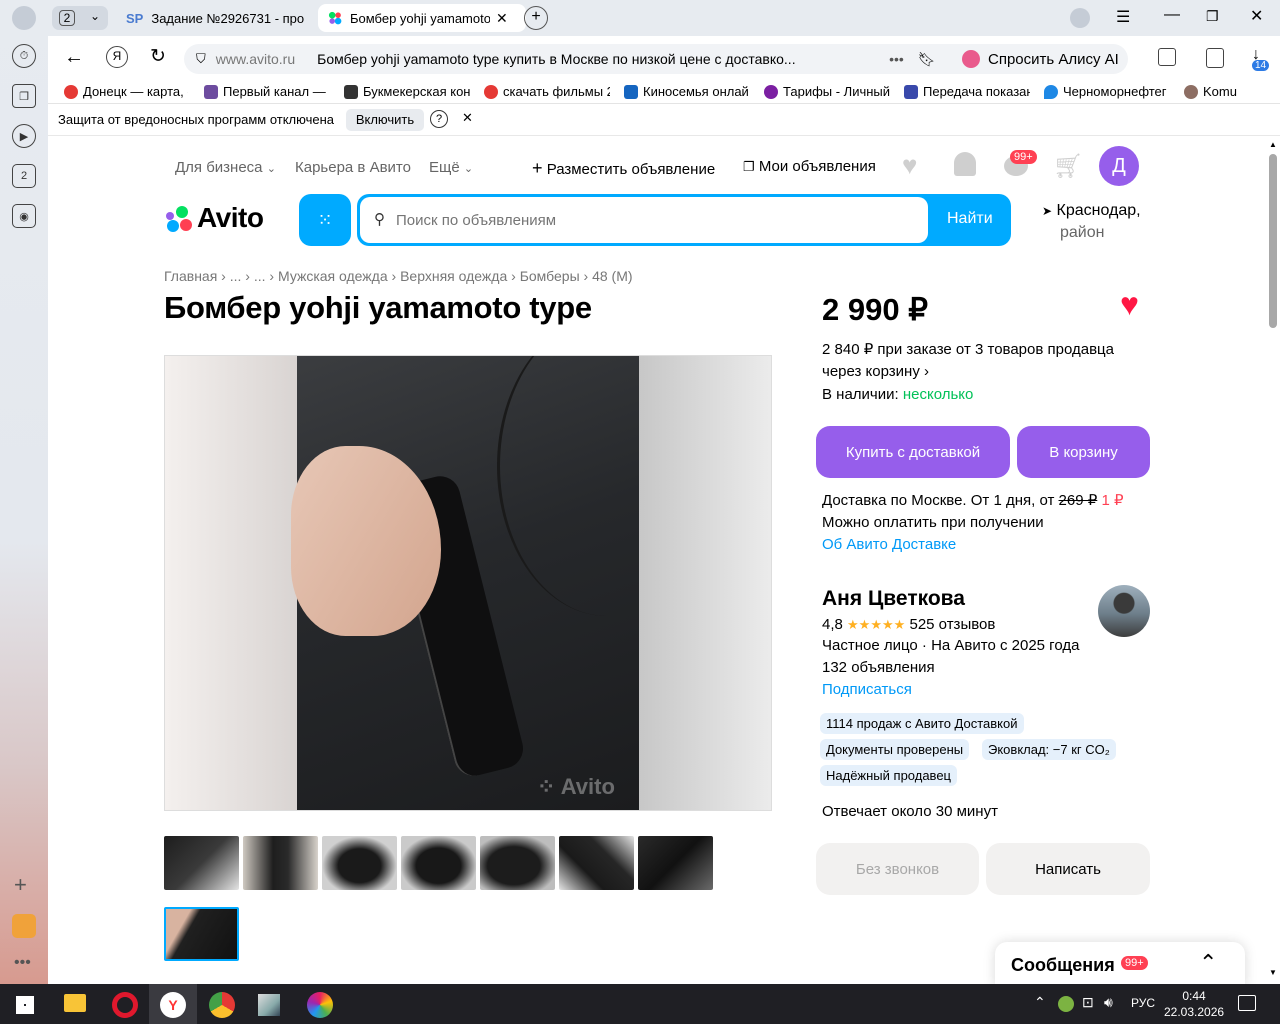 The height and width of the screenshot is (1024, 1280). I want to click on collections-icon: ❐, so click(24, 96).